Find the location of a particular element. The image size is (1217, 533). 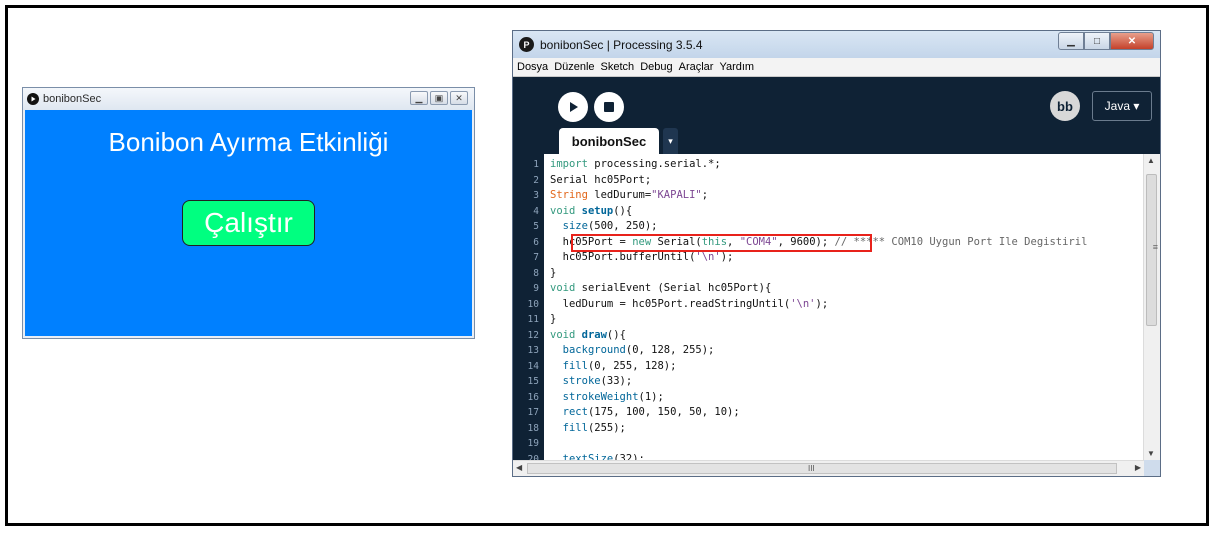

line-number: 12 is located at coordinates (533, 335).